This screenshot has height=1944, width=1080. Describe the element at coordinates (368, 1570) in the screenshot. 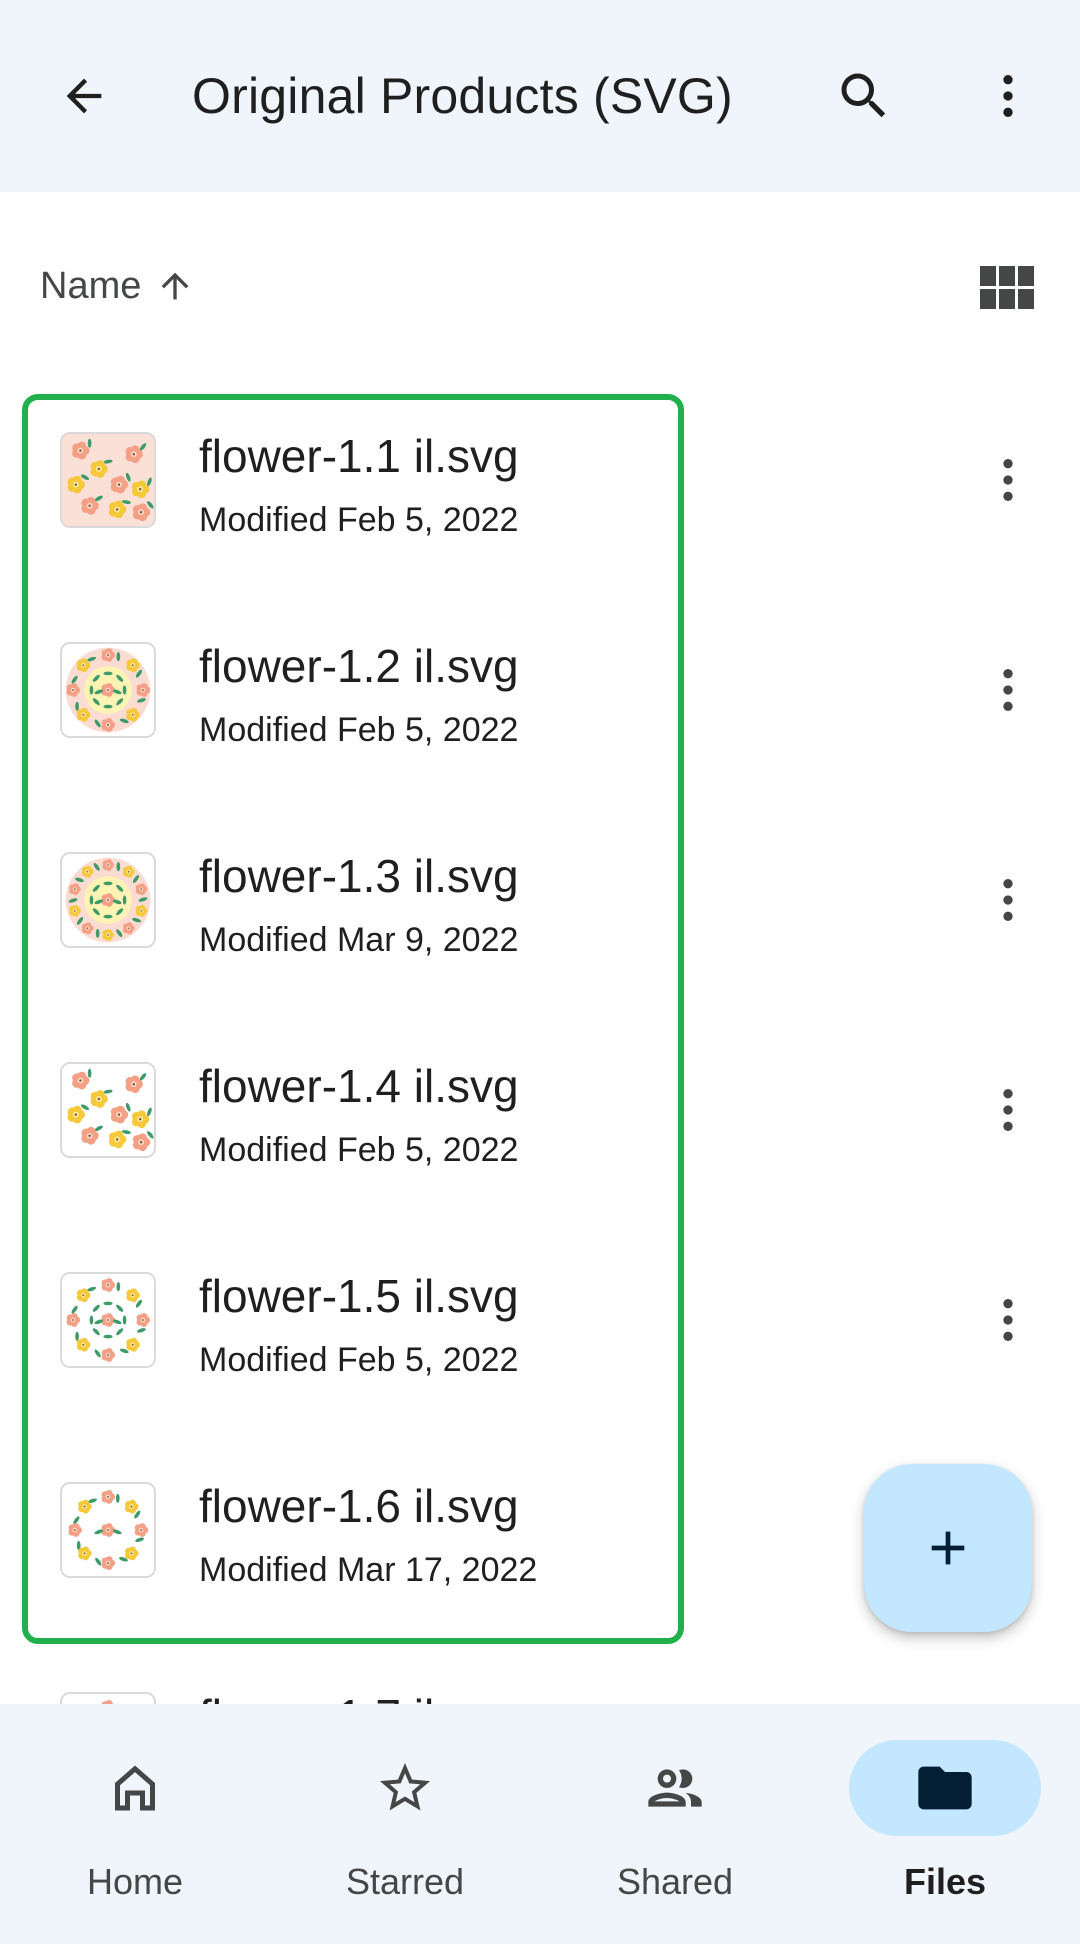

I see `file-modified-date: Modified Mar 17, 2022` at that location.